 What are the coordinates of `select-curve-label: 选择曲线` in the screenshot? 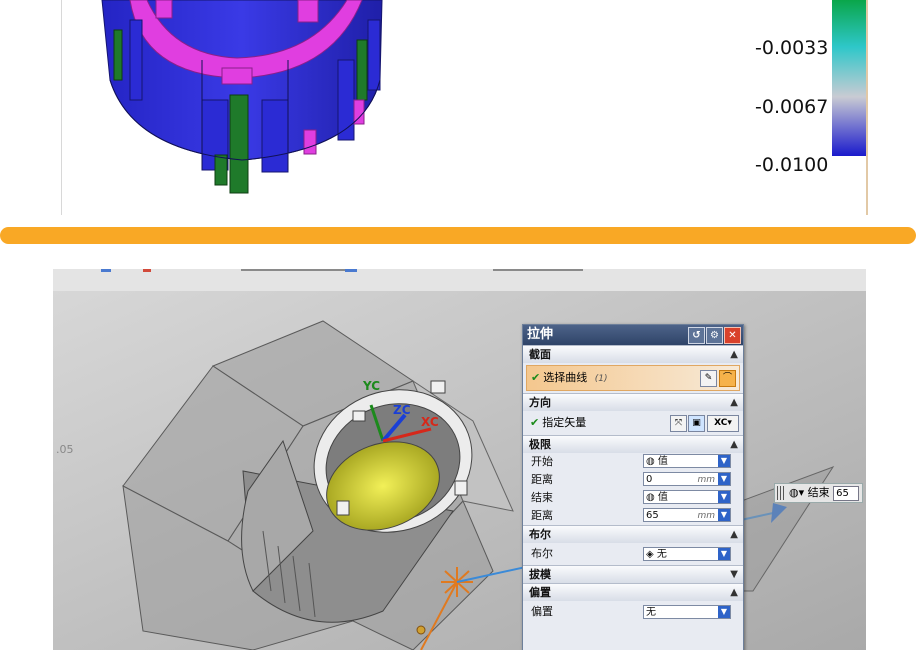 It's located at (565, 377).